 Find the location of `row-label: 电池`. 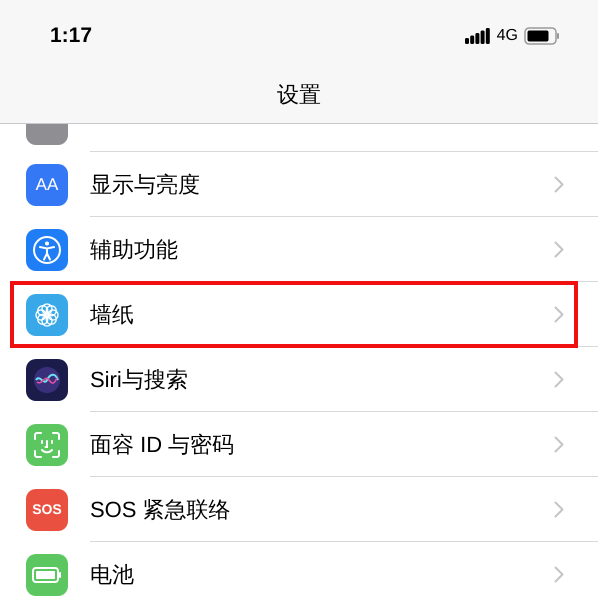

row-label: 电池 is located at coordinates (112, 575).